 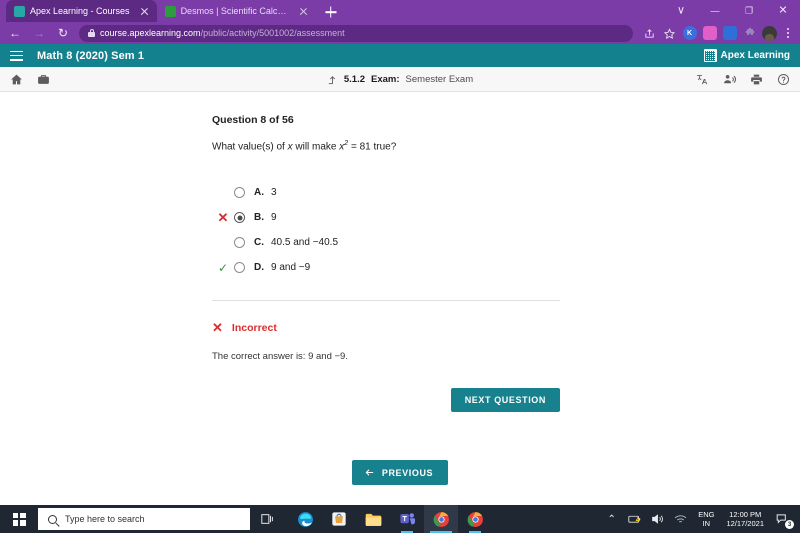 I want to click on option-text: 9 and −9, so click(x=291, y=268).